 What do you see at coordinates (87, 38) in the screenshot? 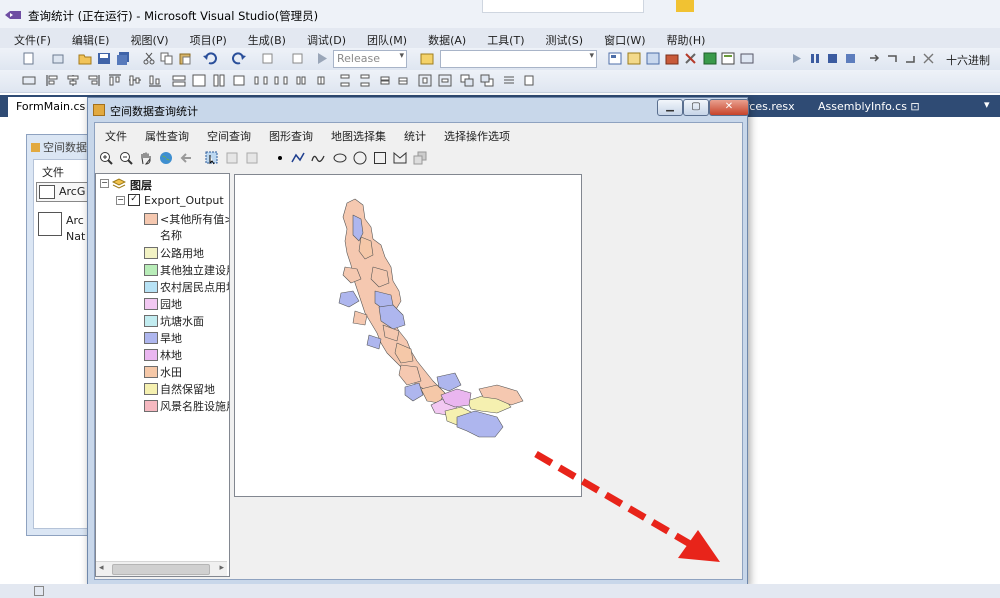
I see `vs-menu-edit: 编辑(E)` at bounding box center [87, 38].